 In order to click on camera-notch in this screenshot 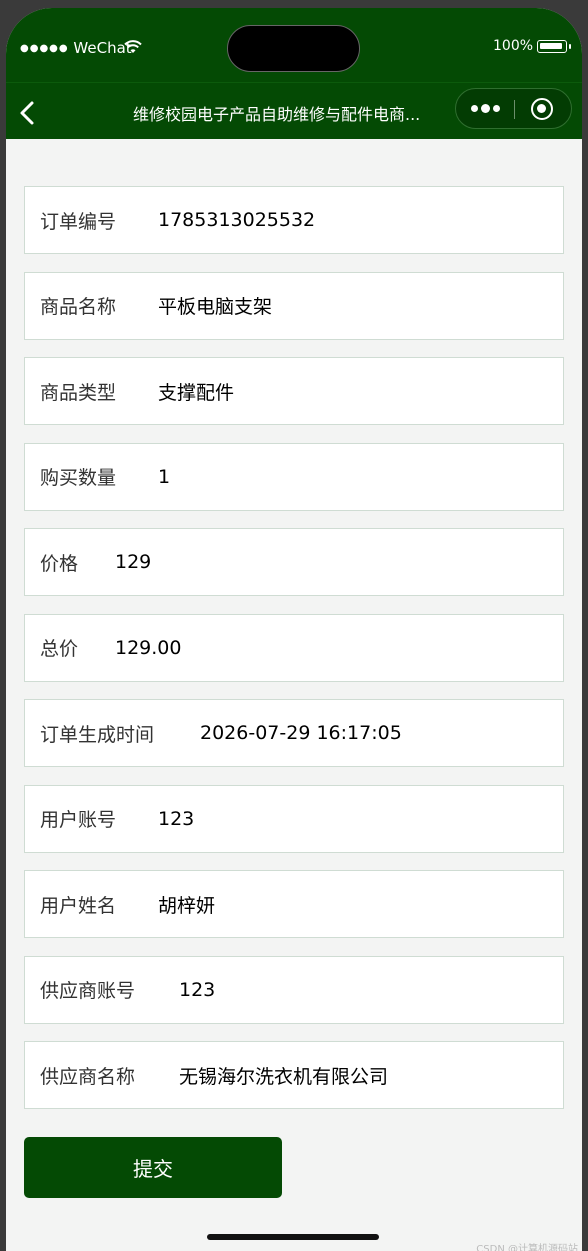, I will do `click(293, 48)`.